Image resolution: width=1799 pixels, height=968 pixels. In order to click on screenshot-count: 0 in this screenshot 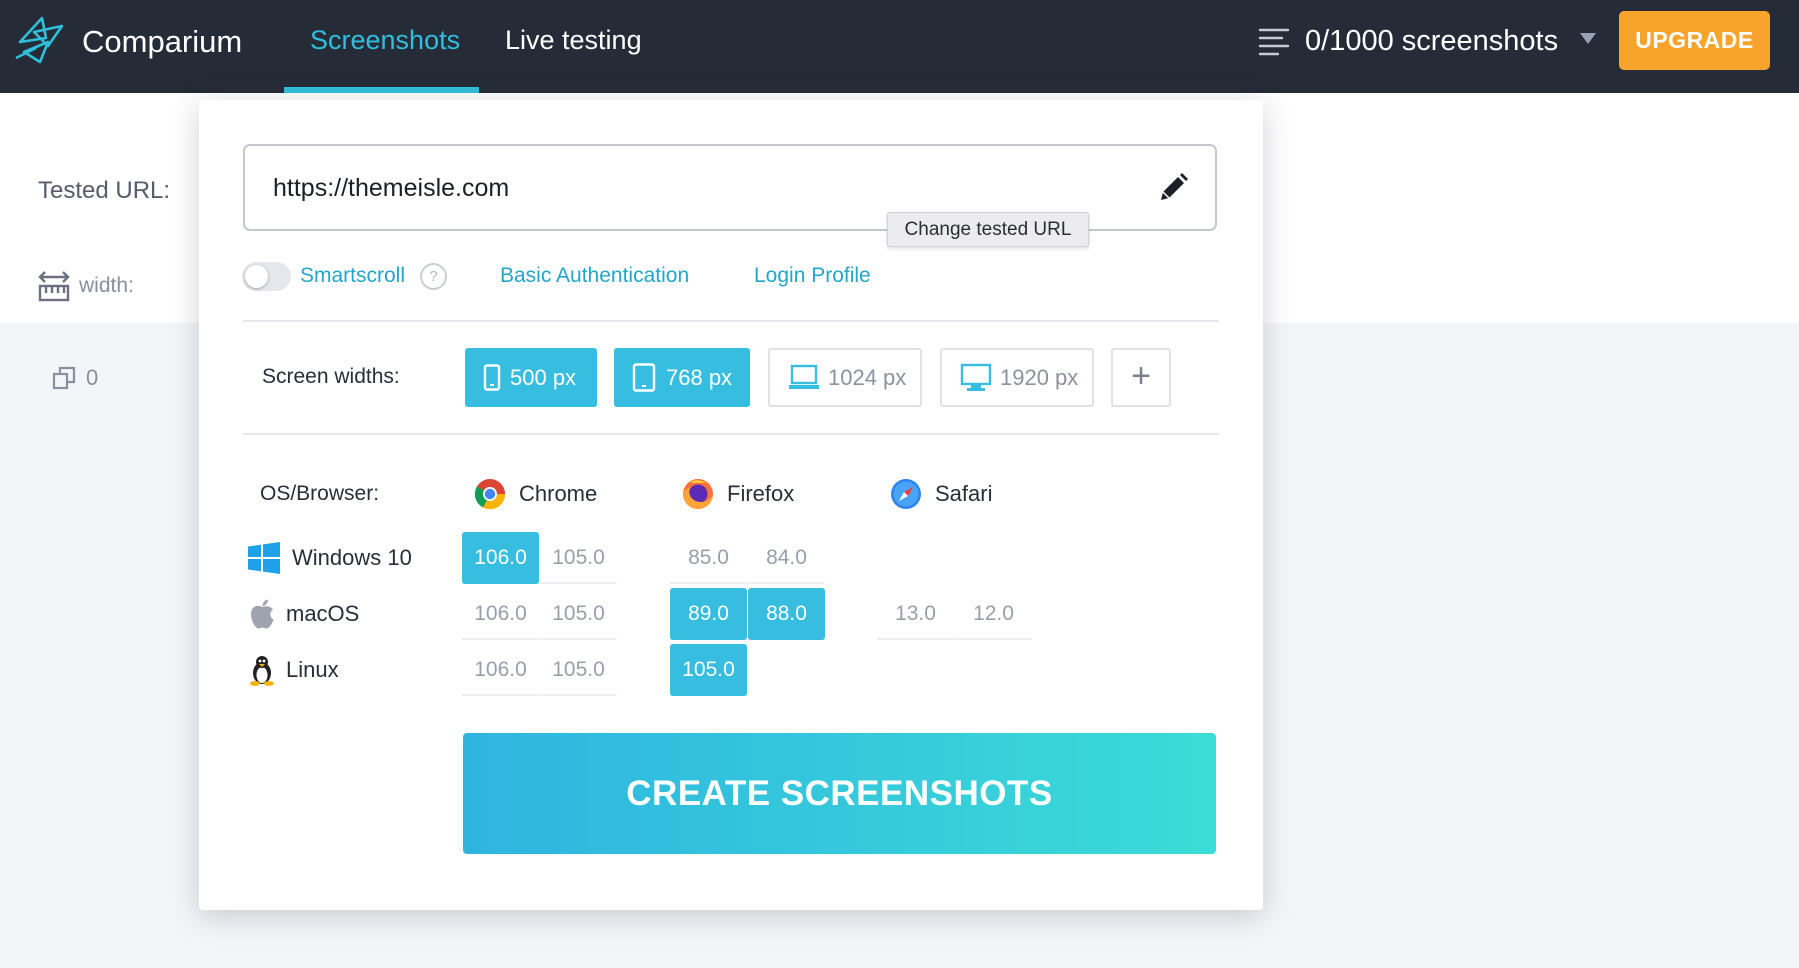, I will do `click(92, 377)`.